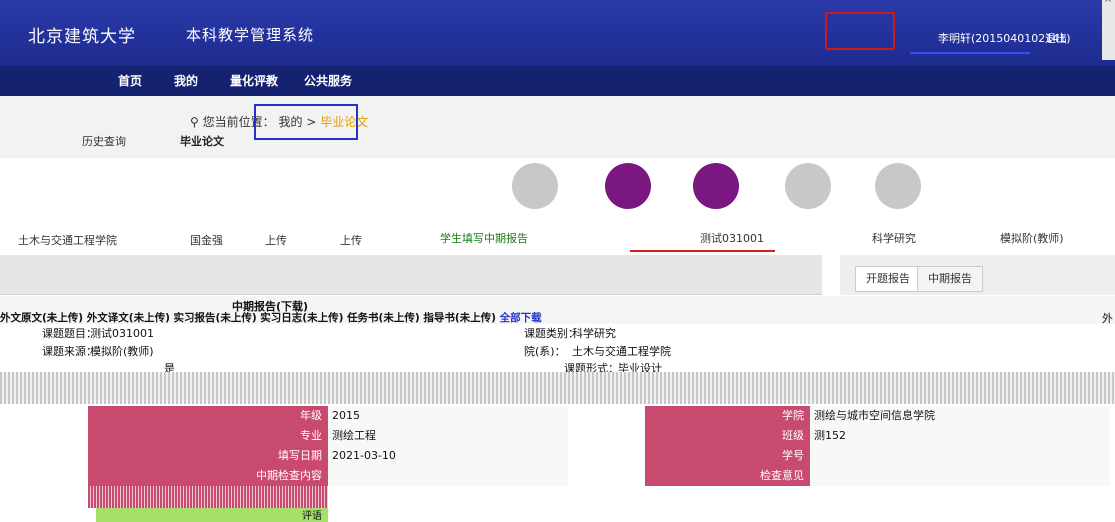  What do you see at coordinates (69, 333) in the screenshot?
I see `topic-label: 课题题目：` at bounding box center [69, 333].